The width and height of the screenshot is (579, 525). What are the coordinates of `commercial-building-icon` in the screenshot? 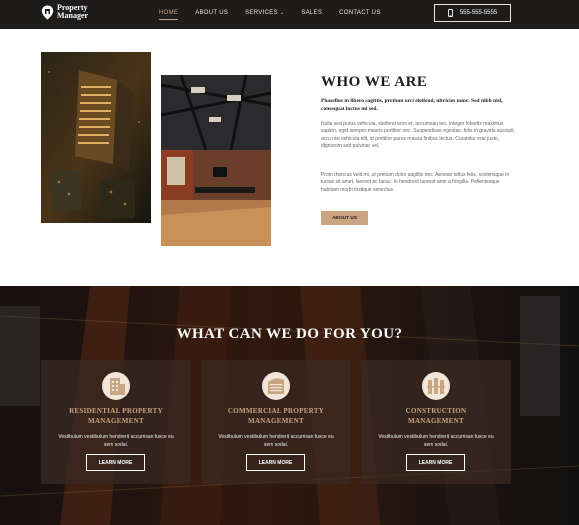 It's located at (276, 386).